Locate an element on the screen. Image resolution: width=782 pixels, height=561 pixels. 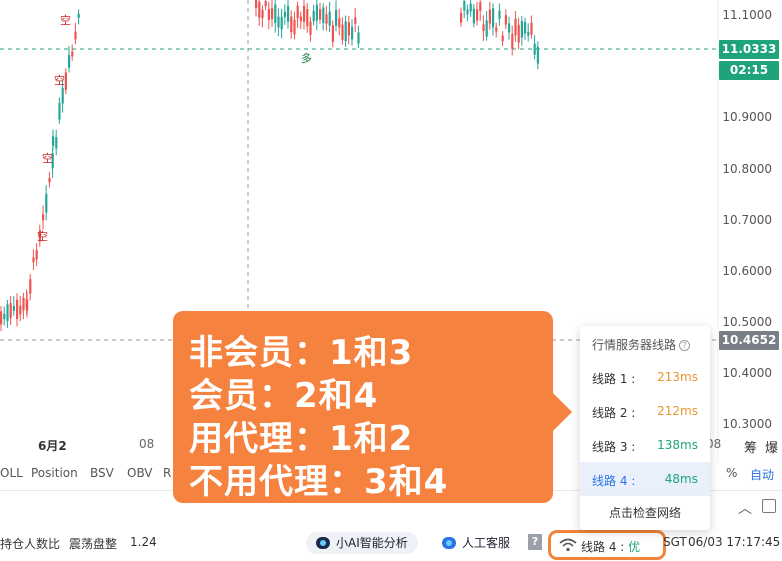
price-level-label: 10.5000 is located at coordinates (747, 322).